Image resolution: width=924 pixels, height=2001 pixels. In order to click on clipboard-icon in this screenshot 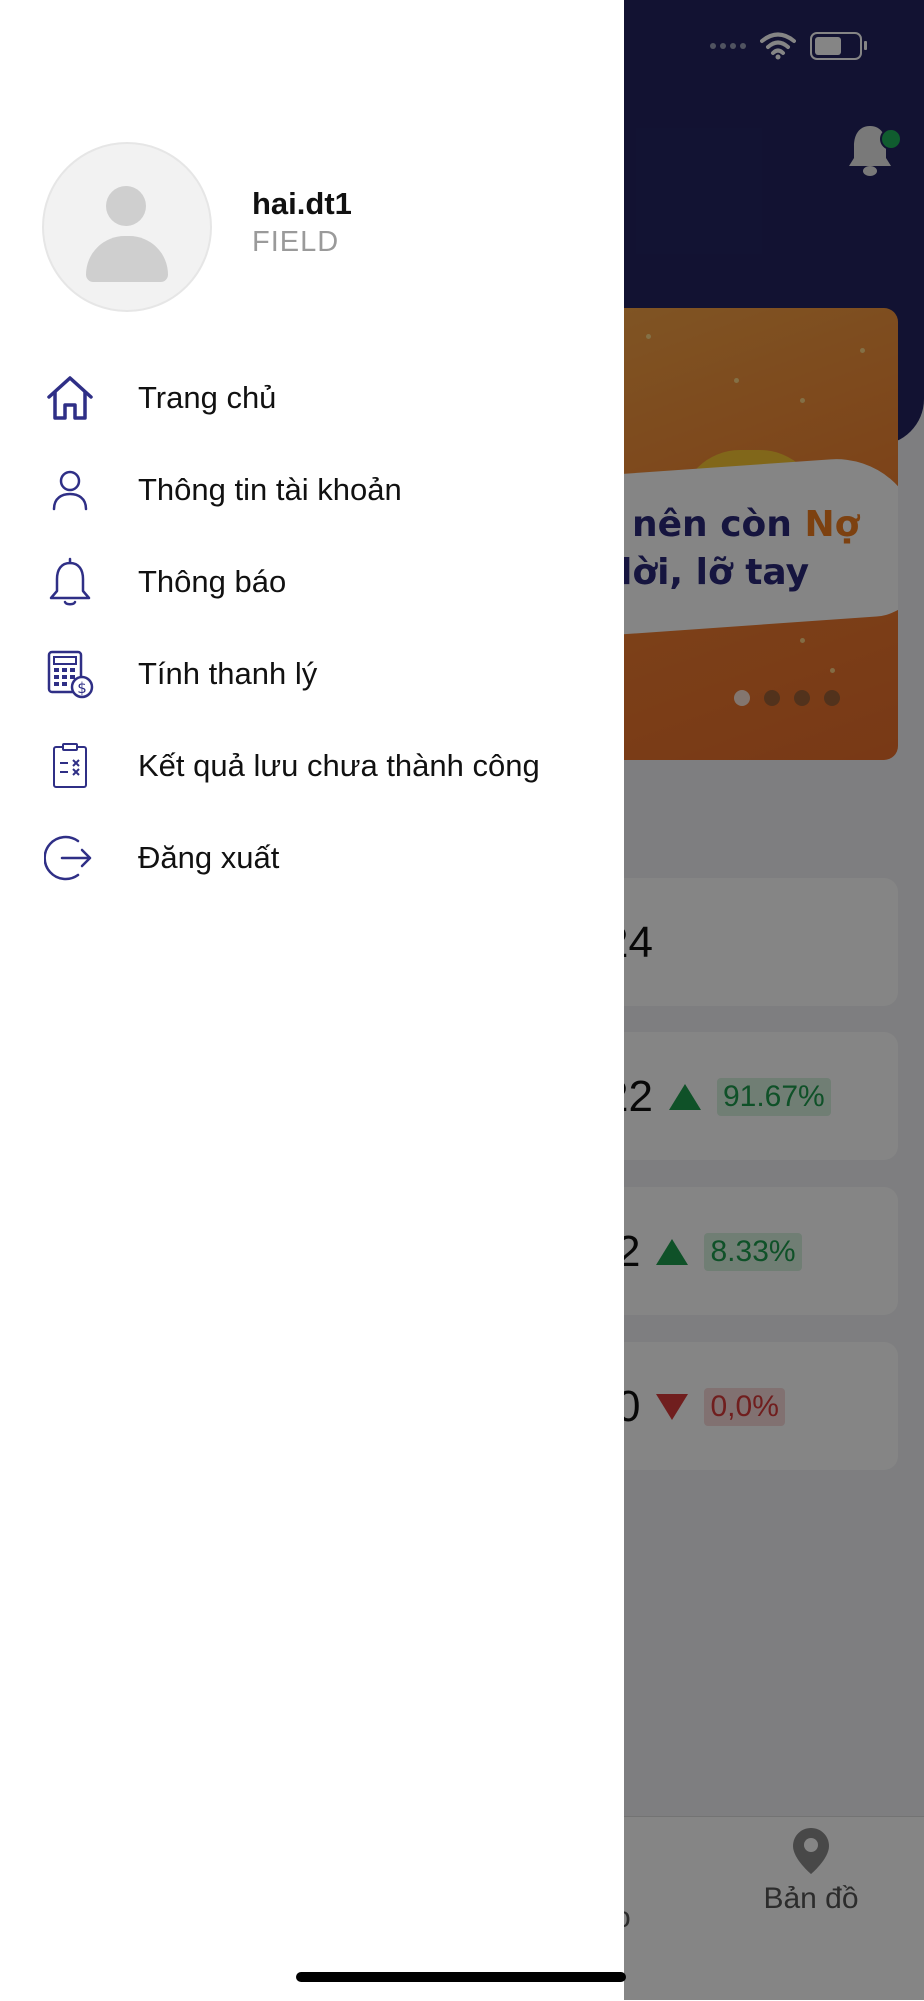, I will do `click(70, 766)`.